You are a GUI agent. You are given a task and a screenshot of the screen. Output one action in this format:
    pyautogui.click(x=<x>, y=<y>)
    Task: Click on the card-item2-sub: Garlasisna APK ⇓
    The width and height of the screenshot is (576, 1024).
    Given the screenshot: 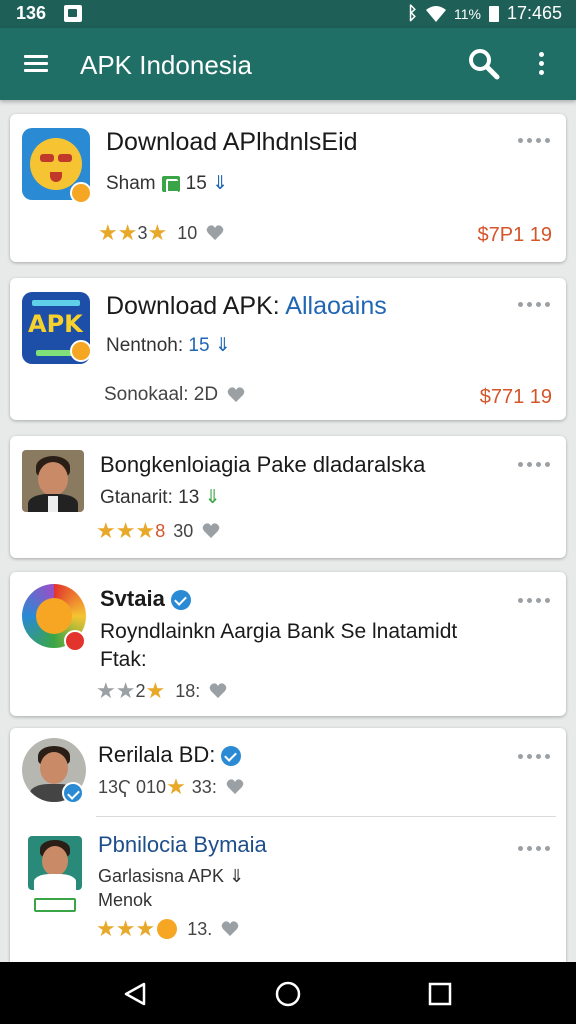 What is the action you would take?
    pyautogui.click(x=171, y=876)
    